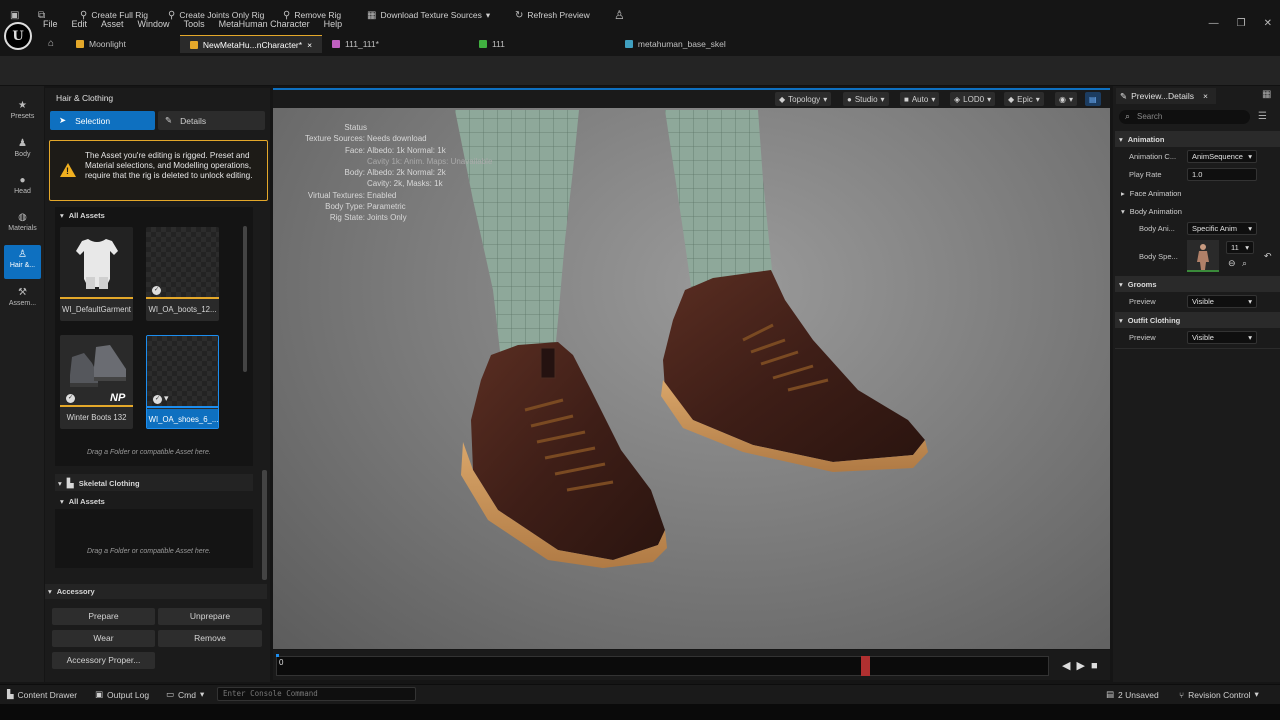 This screenshot has height=720, width=1280. Describe the element at coordinates (22, 180) in the screenshot. I see `head-icon: ●` at that location.